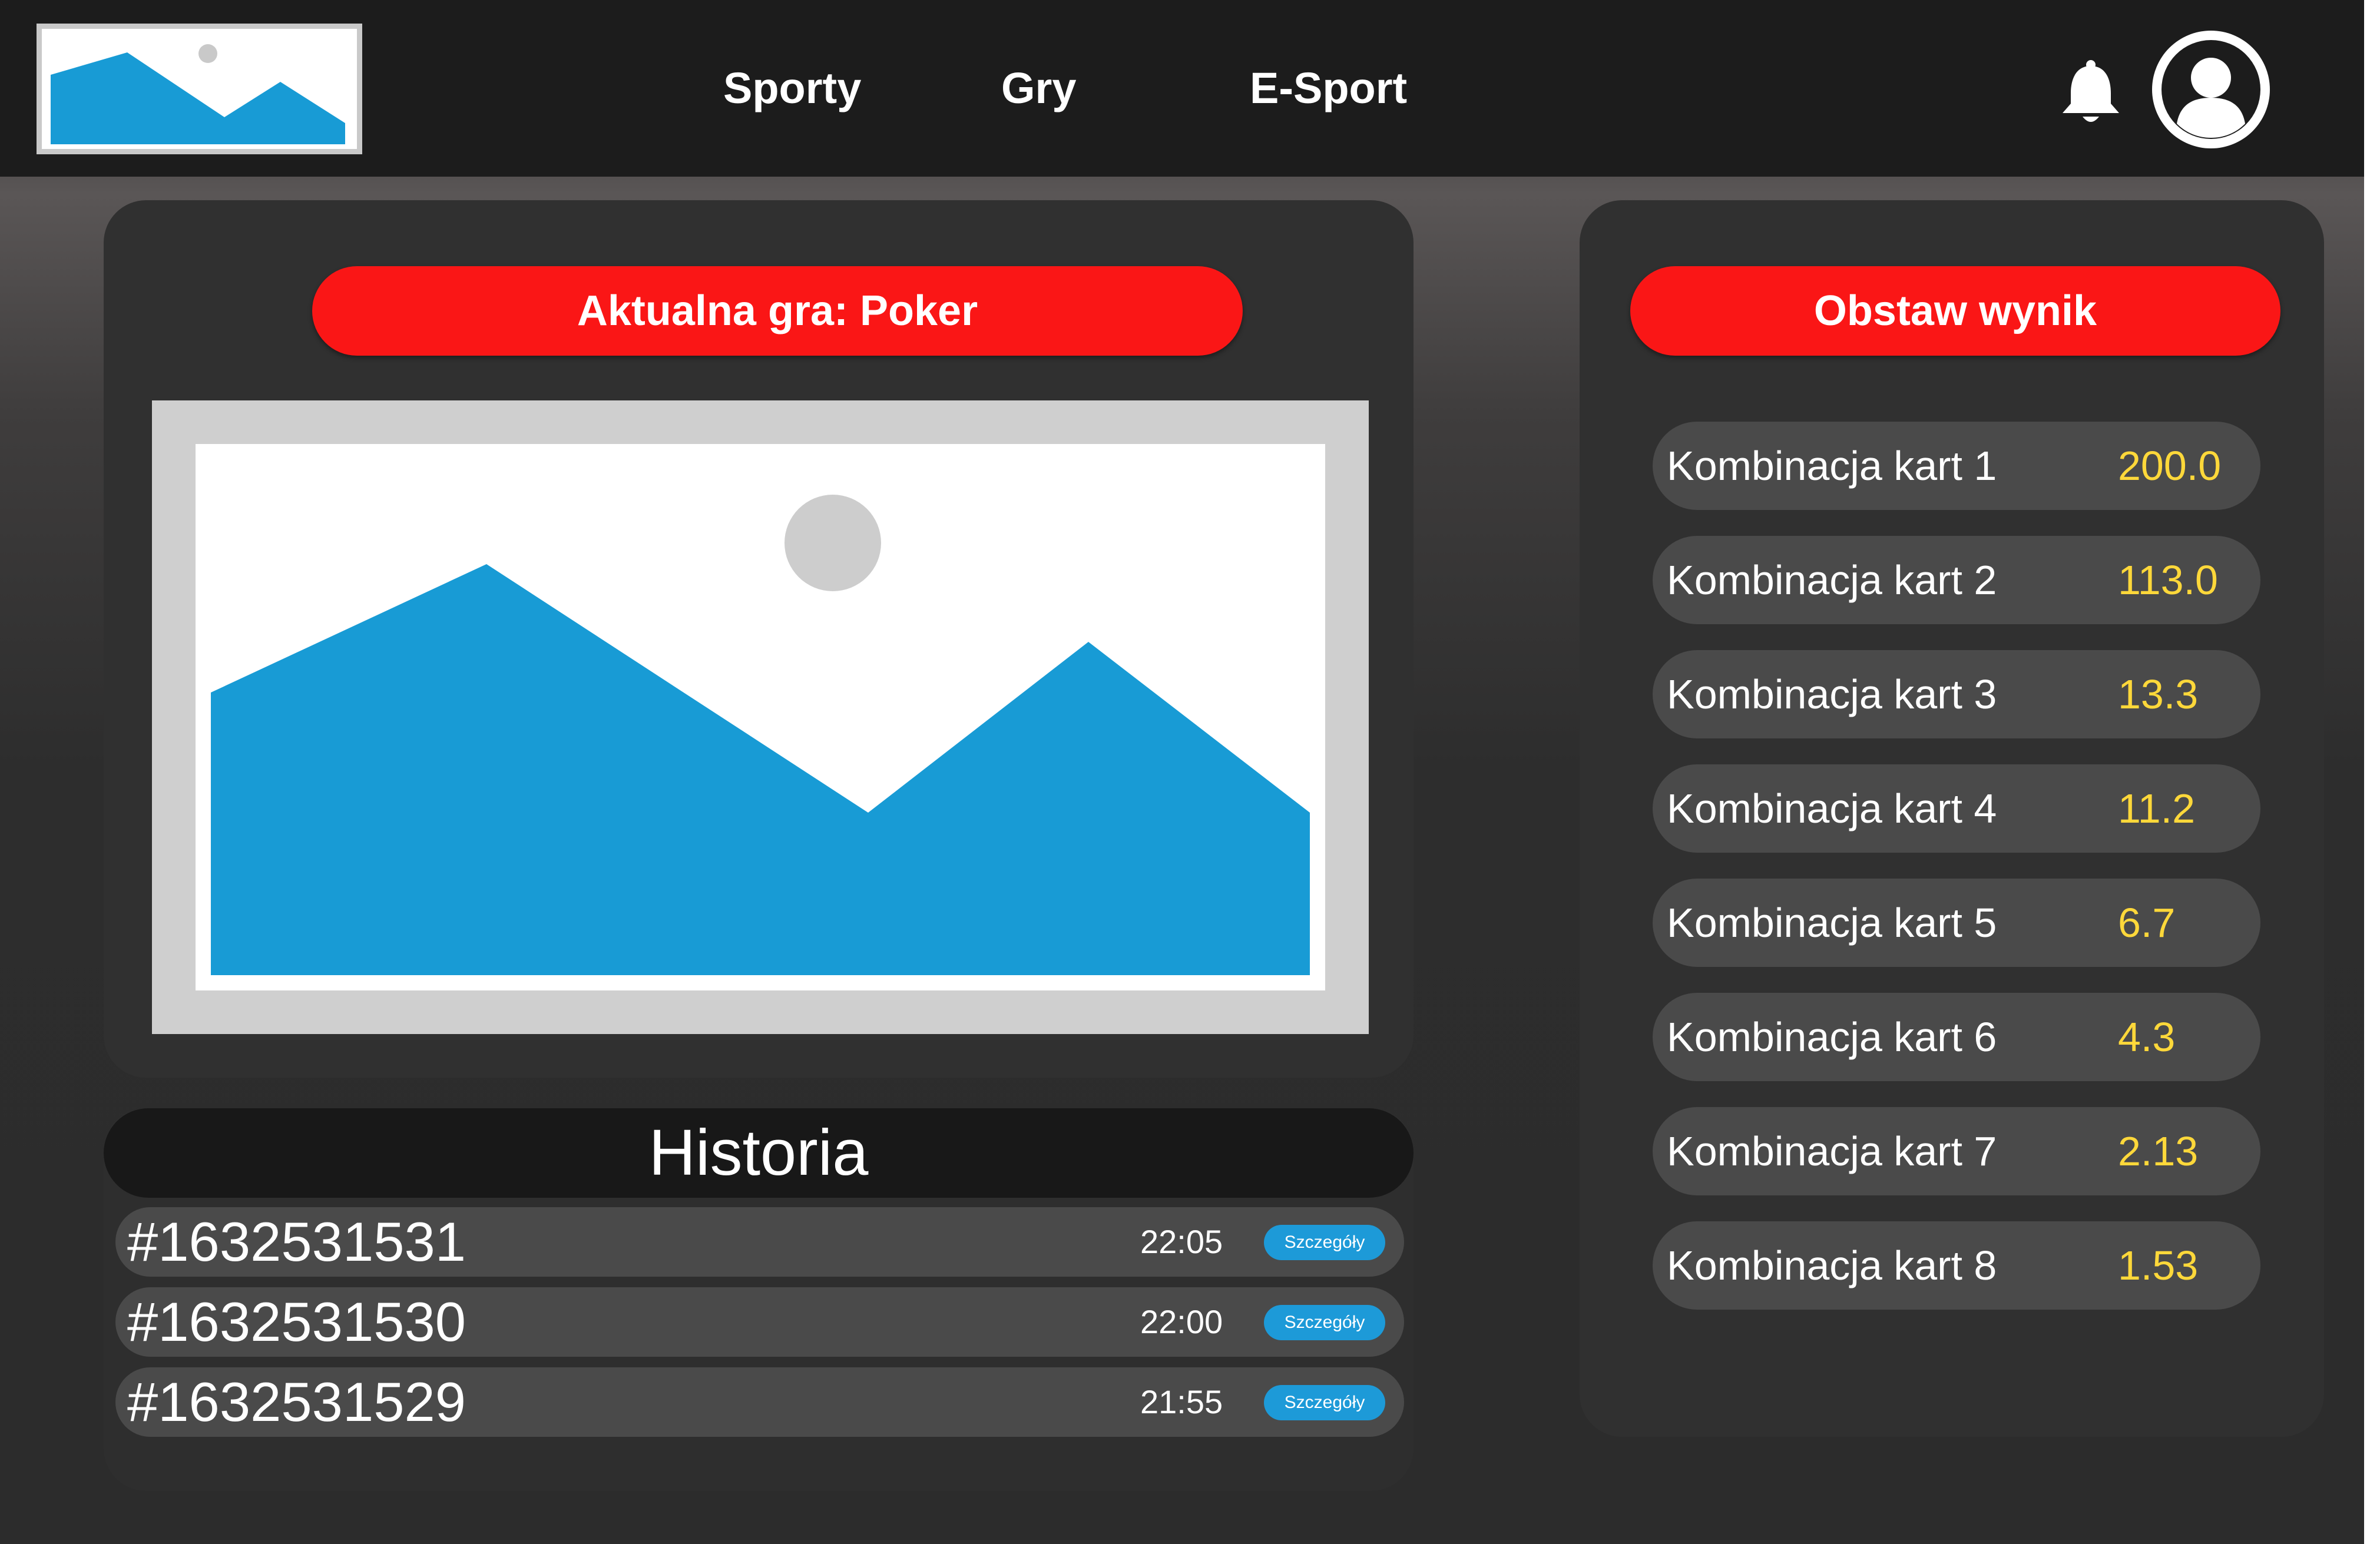  I want to click on bet-option-row: Kombinacja kart 2 113.0, so click(1956, 580).